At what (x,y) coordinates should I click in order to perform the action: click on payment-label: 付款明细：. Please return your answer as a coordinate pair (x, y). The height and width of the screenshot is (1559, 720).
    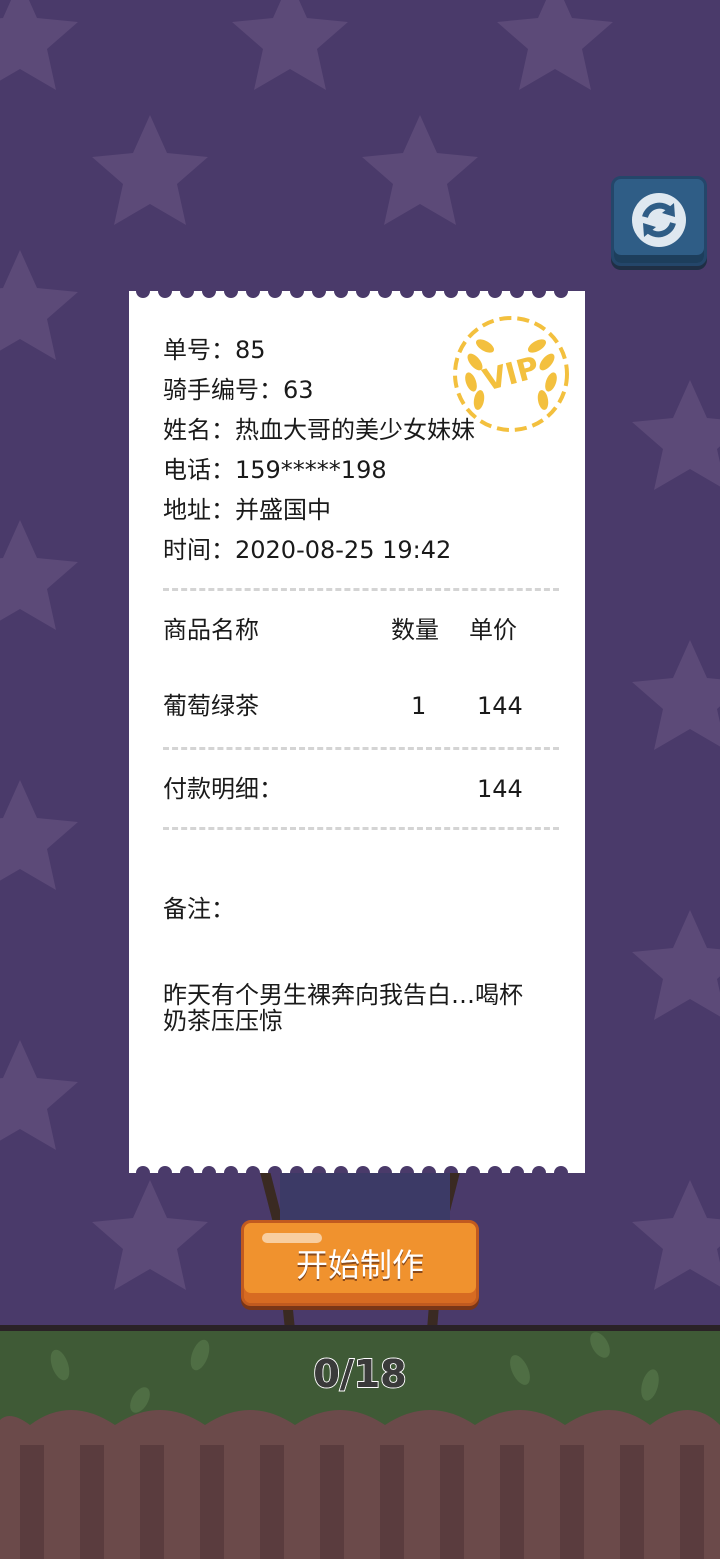
    Looking at the image, I should click on (223, 789).